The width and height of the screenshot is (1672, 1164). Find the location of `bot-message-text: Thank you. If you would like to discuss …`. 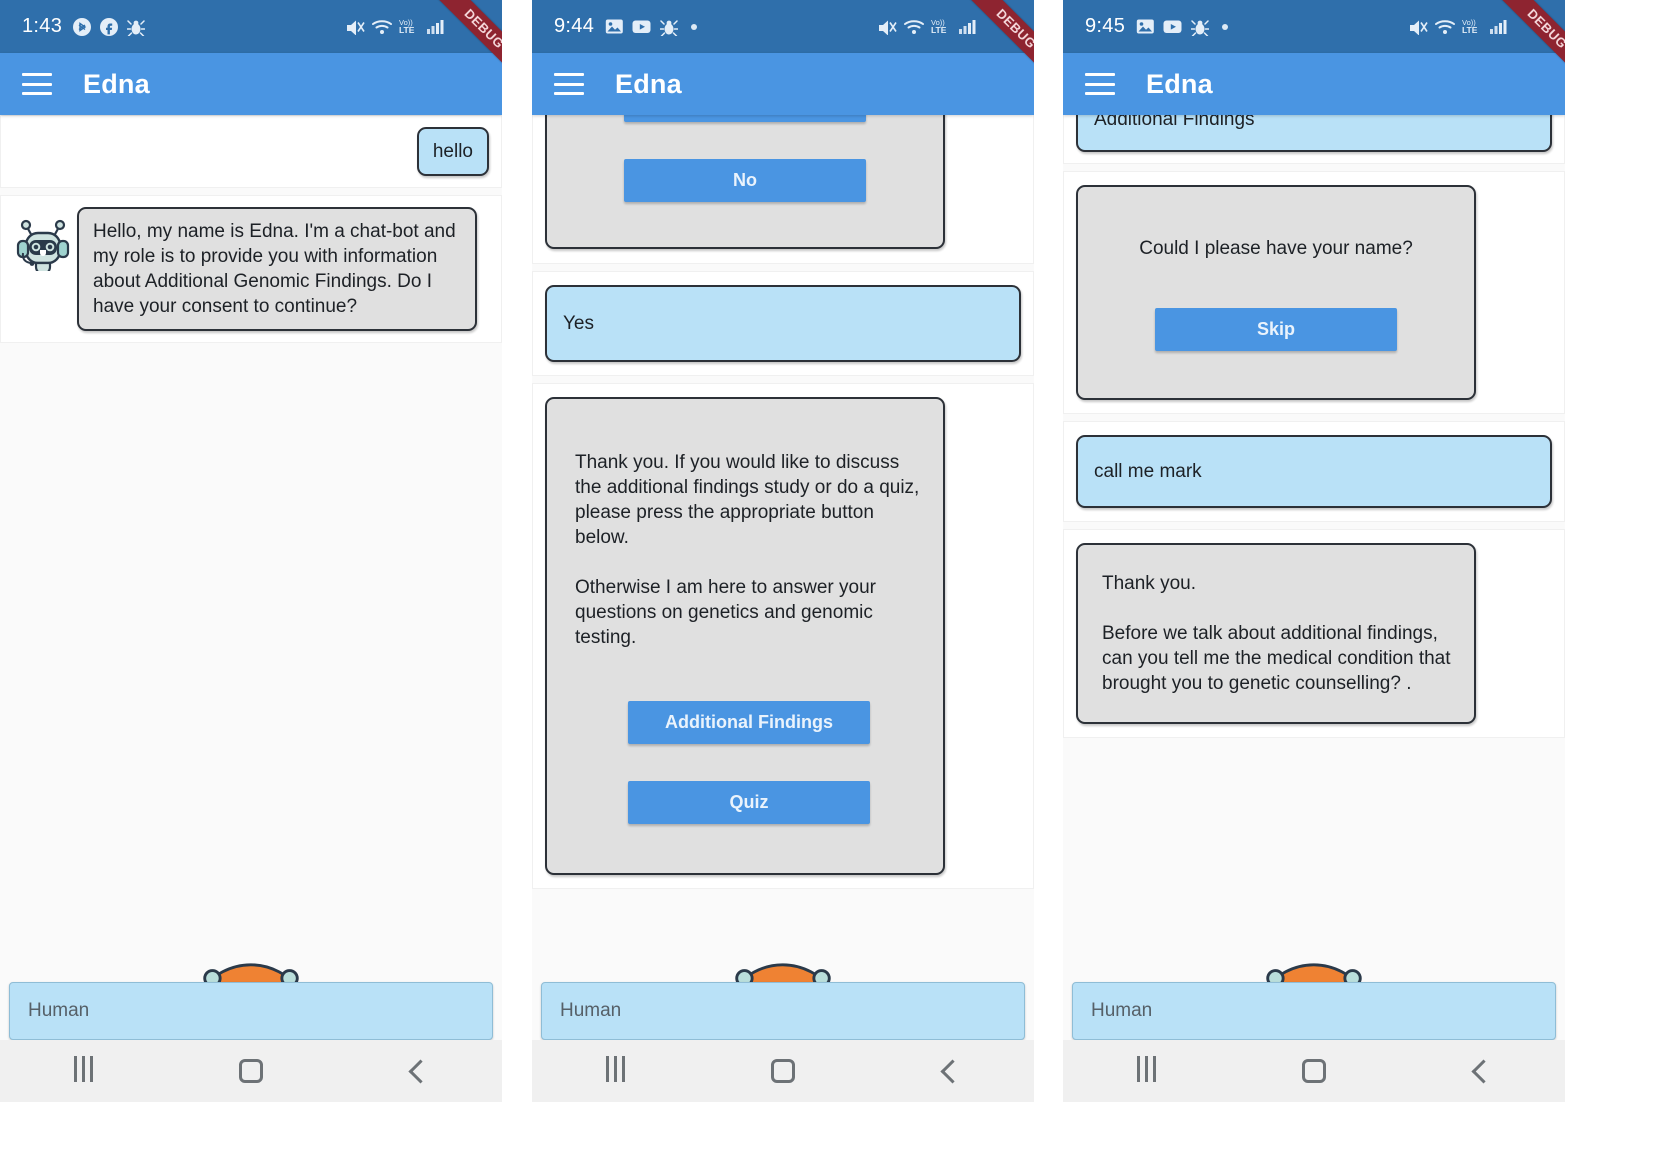

bot-message-text: Thank you. If you would like to discuss … is located at coordinates (747, 550).